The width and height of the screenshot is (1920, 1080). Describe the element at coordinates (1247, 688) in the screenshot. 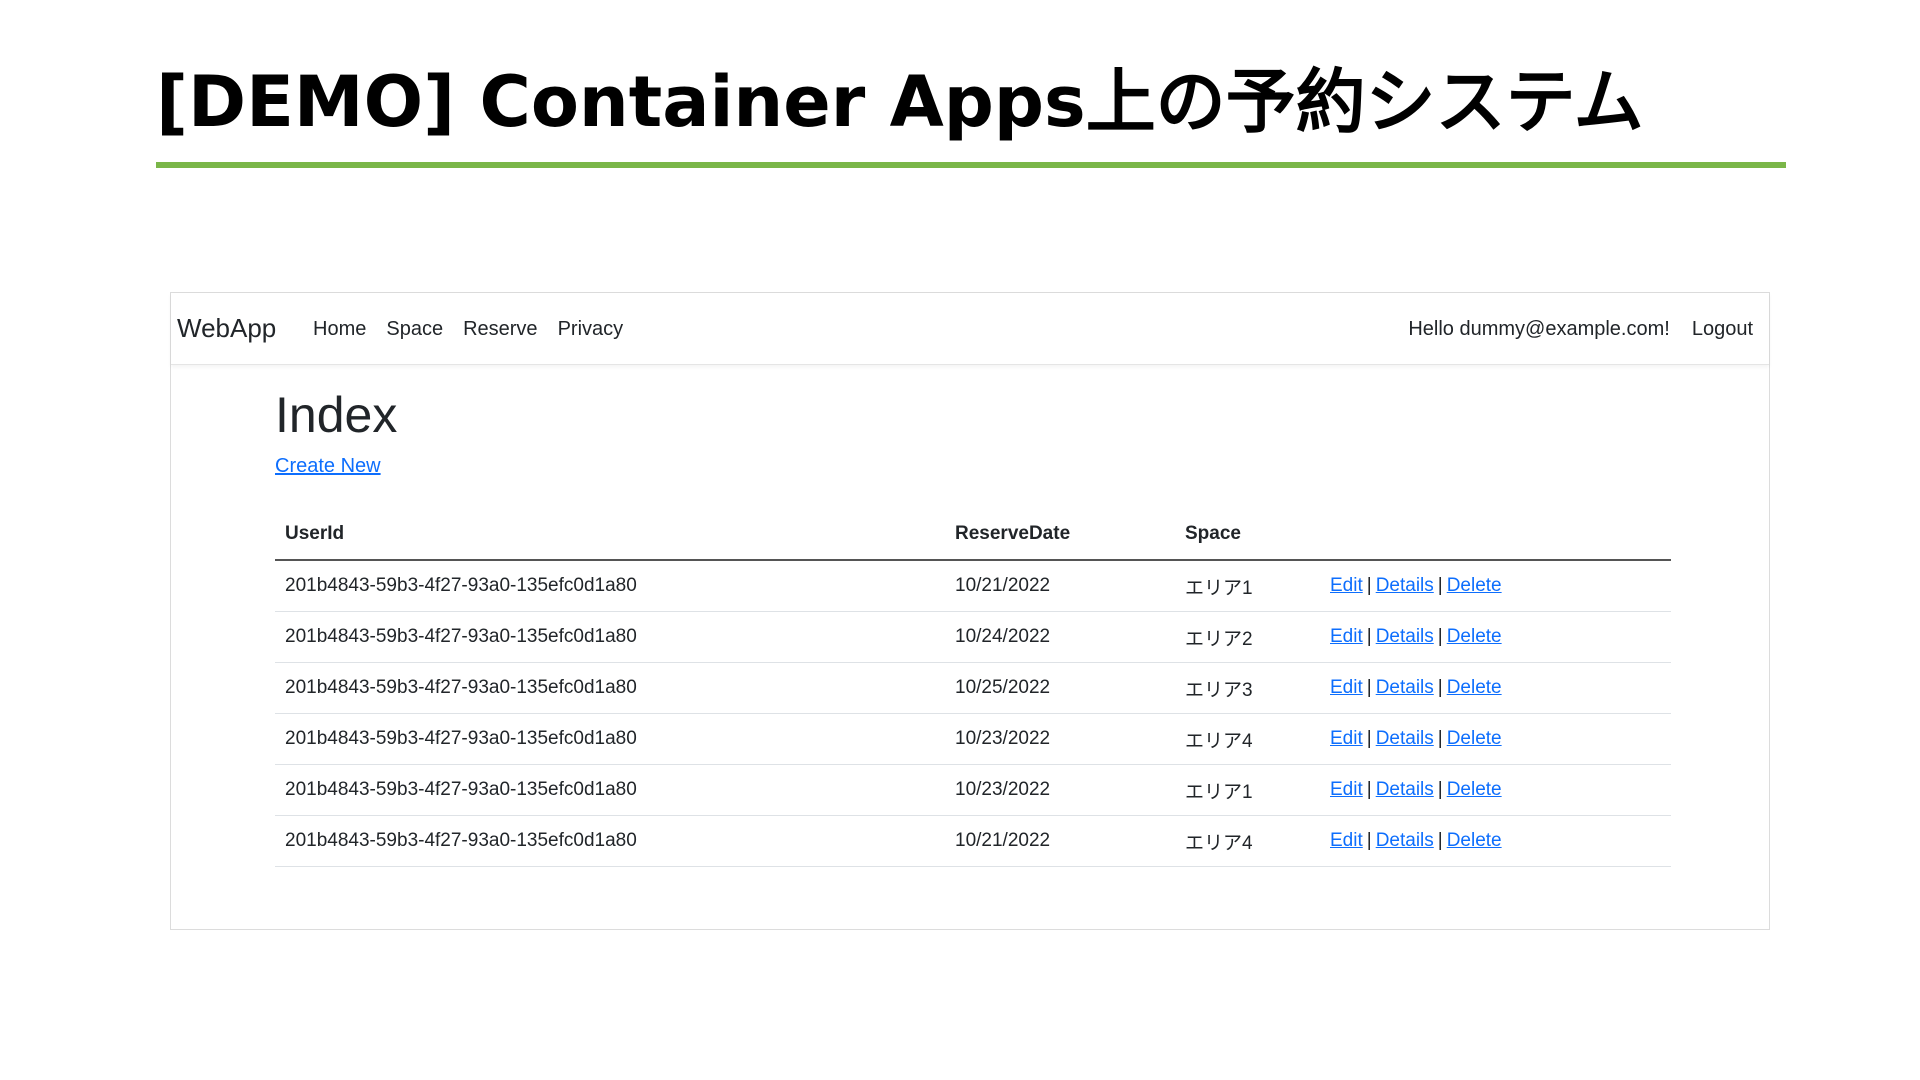

I see `cell-space: エリア3` at that location.